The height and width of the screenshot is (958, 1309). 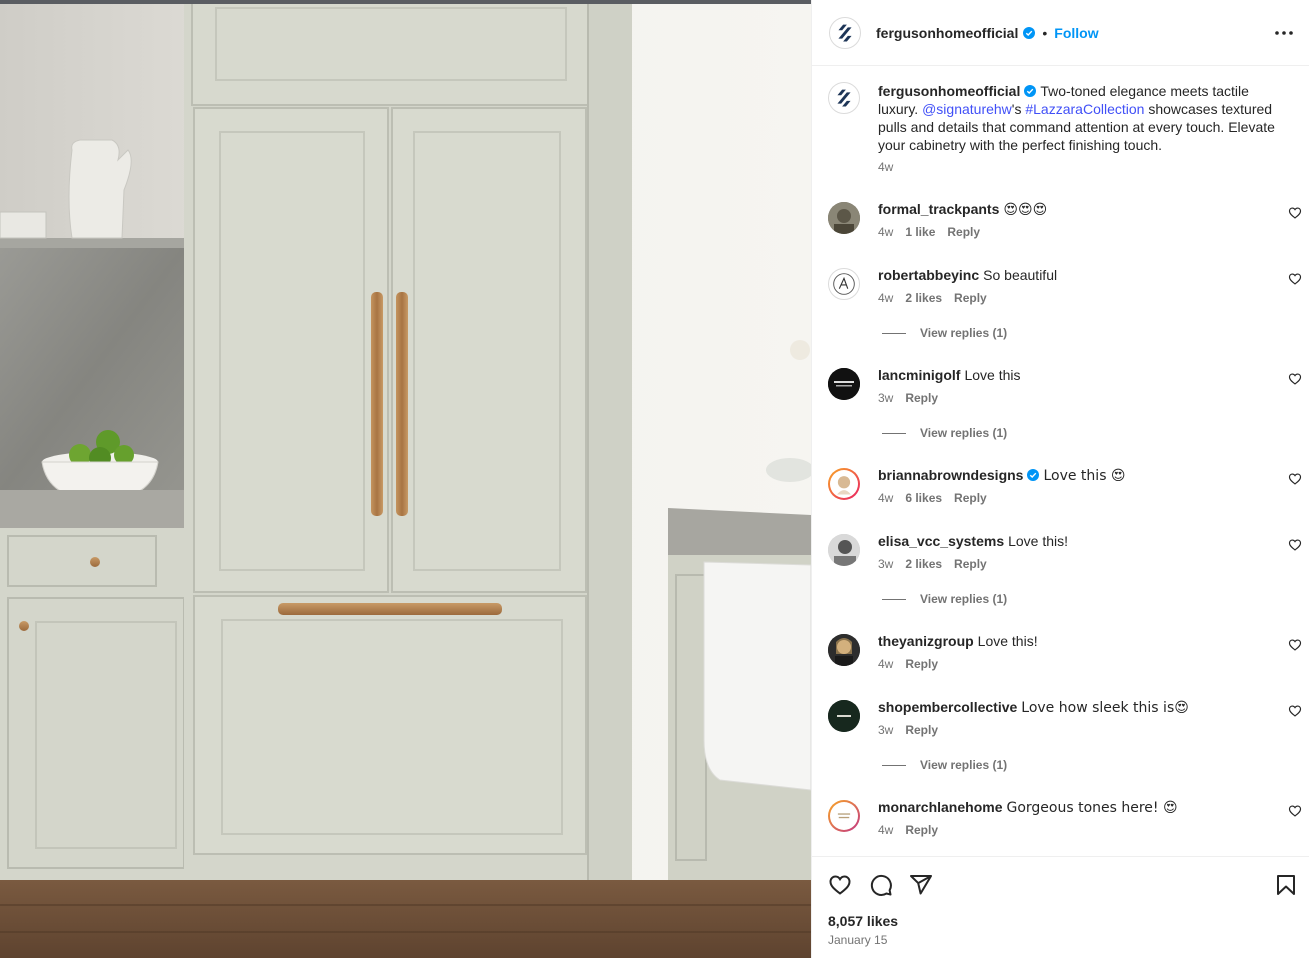 What do you see at coordinates (1020, 275) in the screenshot?
I see `comment-text: So beautiful` at bounding box center [1020, 275].